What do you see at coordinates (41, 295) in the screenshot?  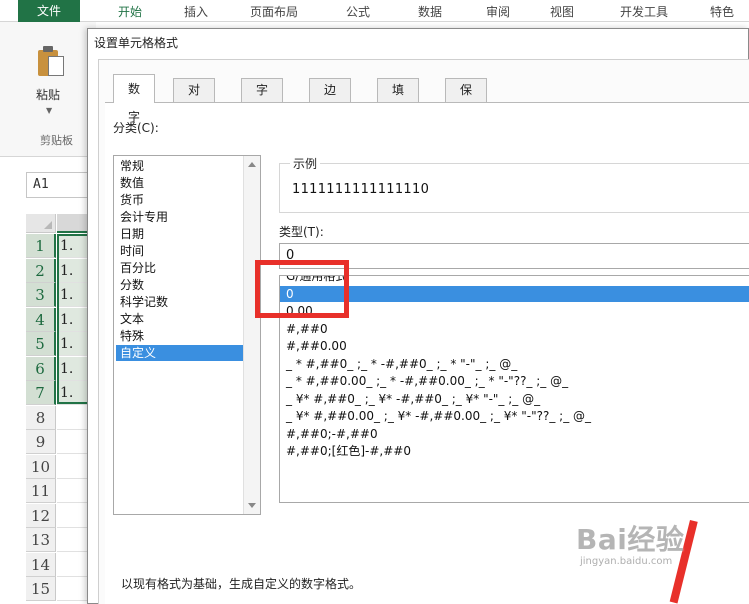 I see `row-header: 3` at bounding box center [41, 295].